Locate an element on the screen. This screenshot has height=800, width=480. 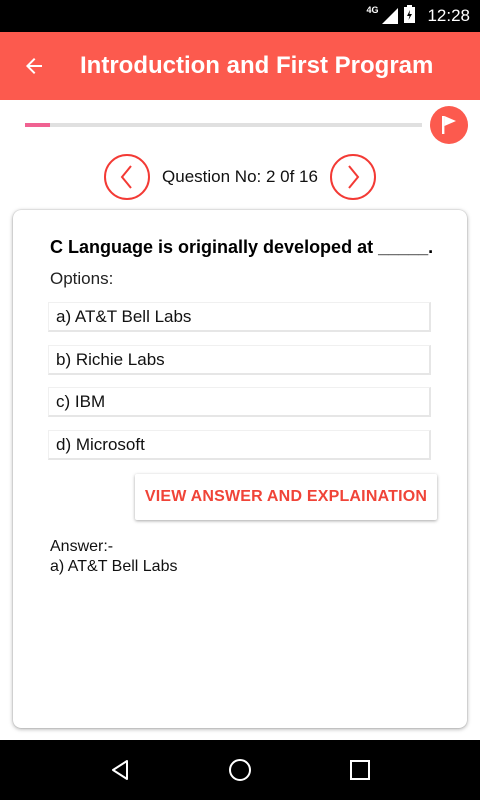
question-navigation: Question No: 2 0f 16 is located at coordinates (240, 177).